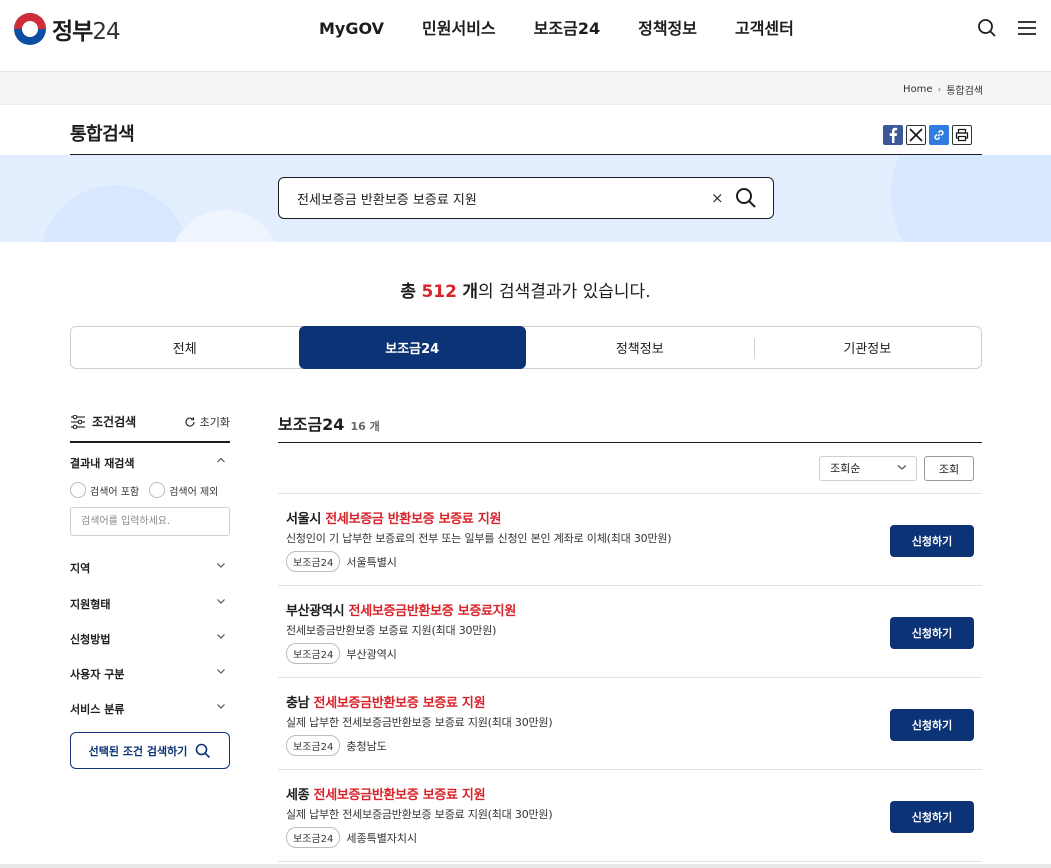 The height and width of the screenshot is (868, 1051). What do you see at coordinates (567, 29) in the screenshot?
I see `nav-subsidy24: 보조금24` at bounding box center [567, 29].